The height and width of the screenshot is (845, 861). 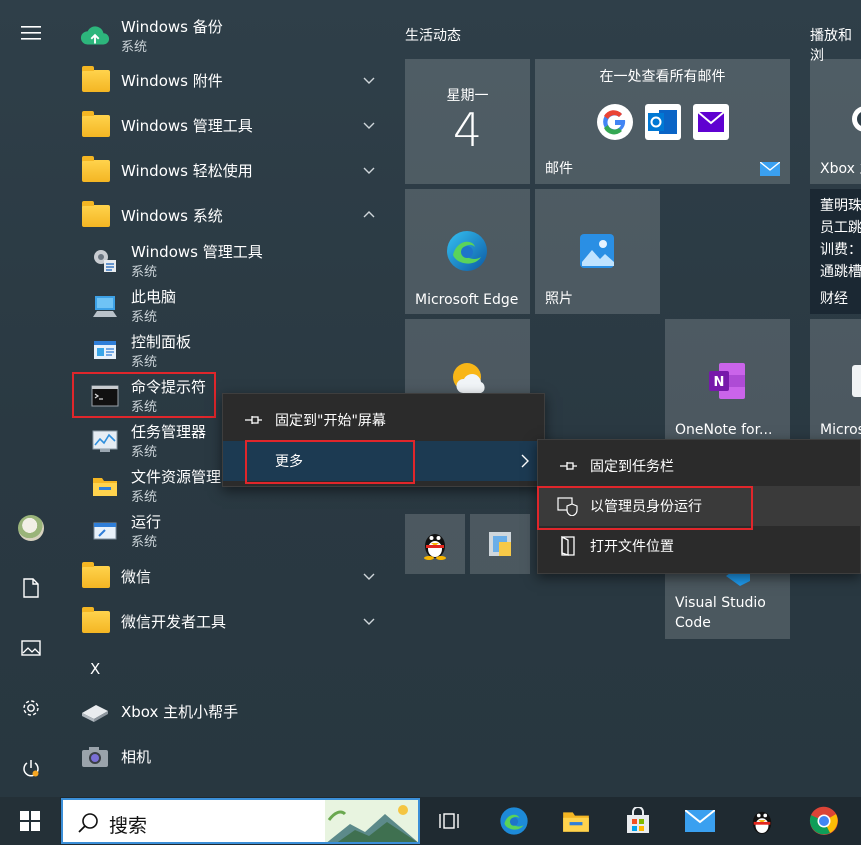 I want to click on task-view-button, so click(x=450, y=821).